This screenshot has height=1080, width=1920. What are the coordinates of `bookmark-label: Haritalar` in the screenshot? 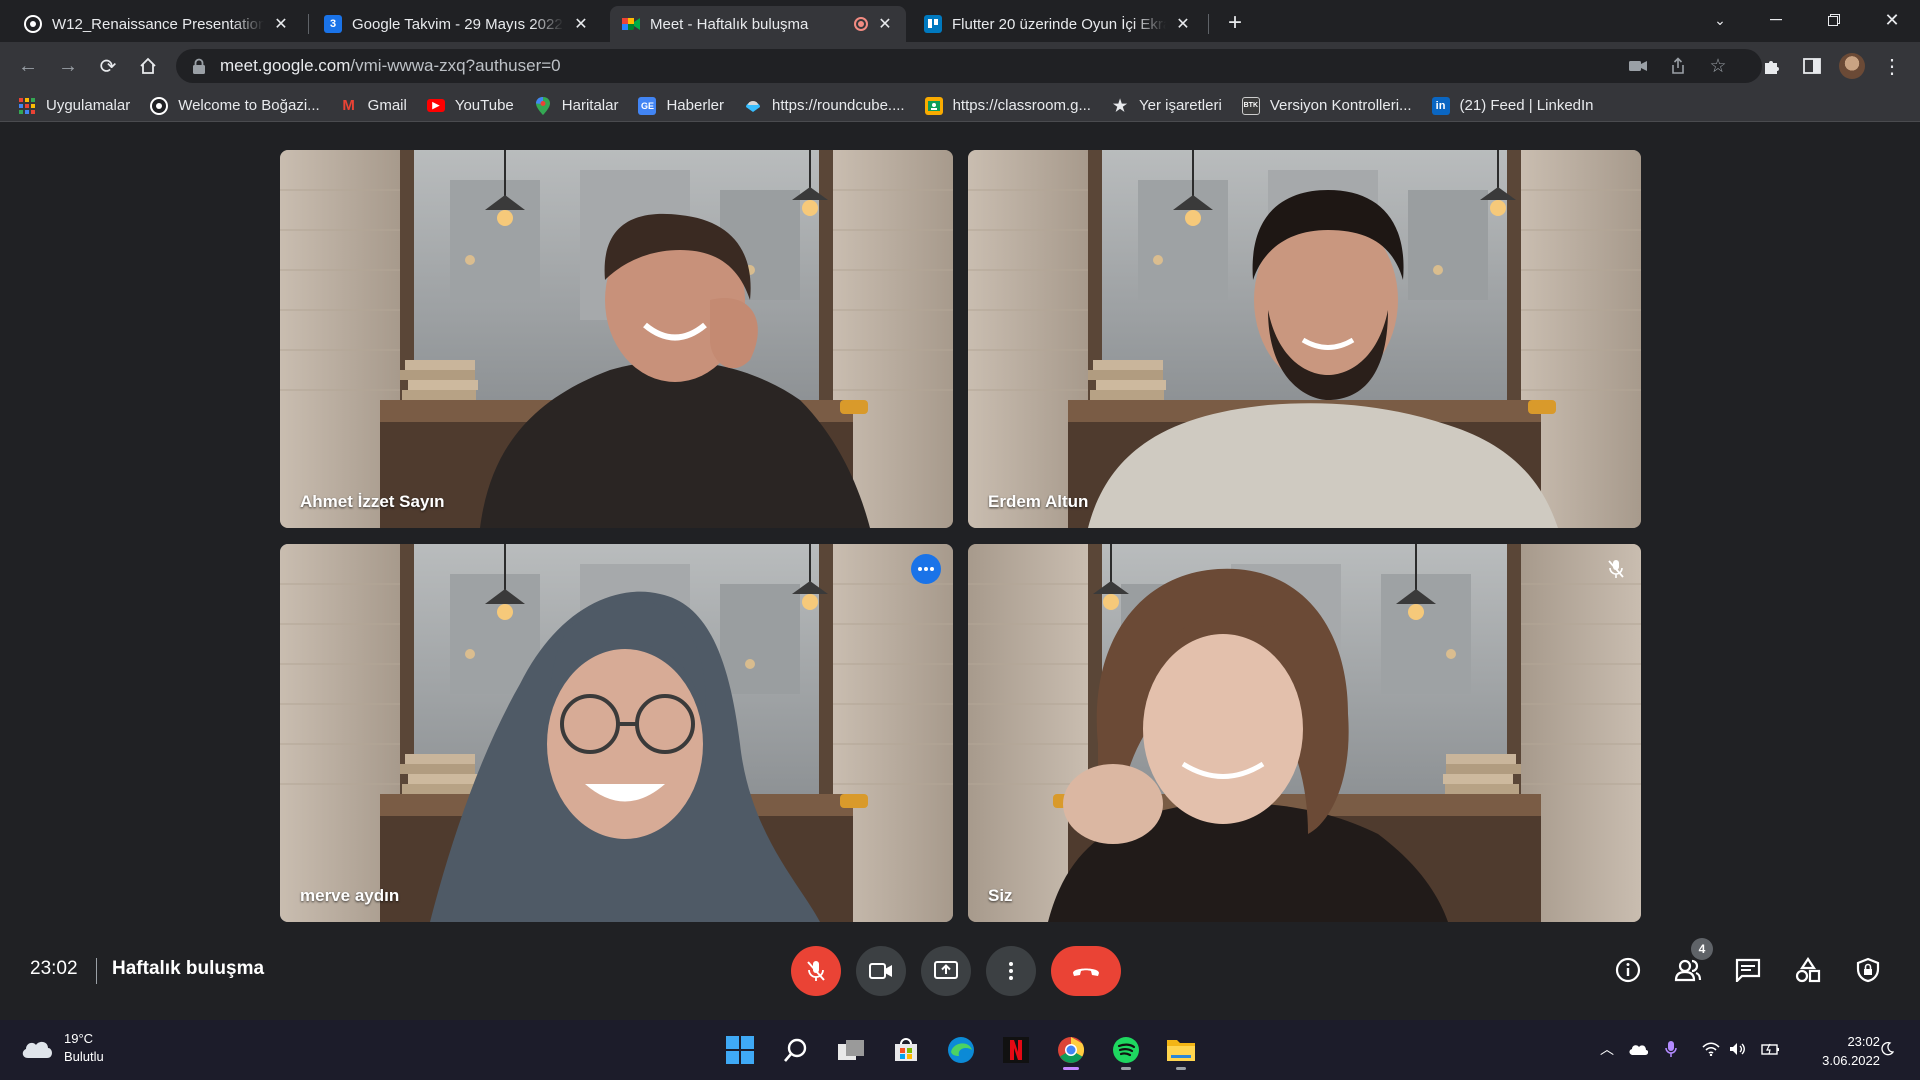 It's located at (590, 105).